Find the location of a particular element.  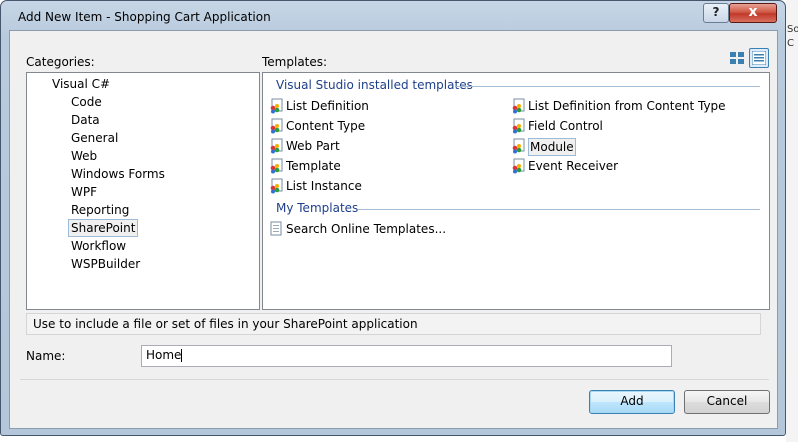

large-icons-view-button is located at coordinates (737, 58).